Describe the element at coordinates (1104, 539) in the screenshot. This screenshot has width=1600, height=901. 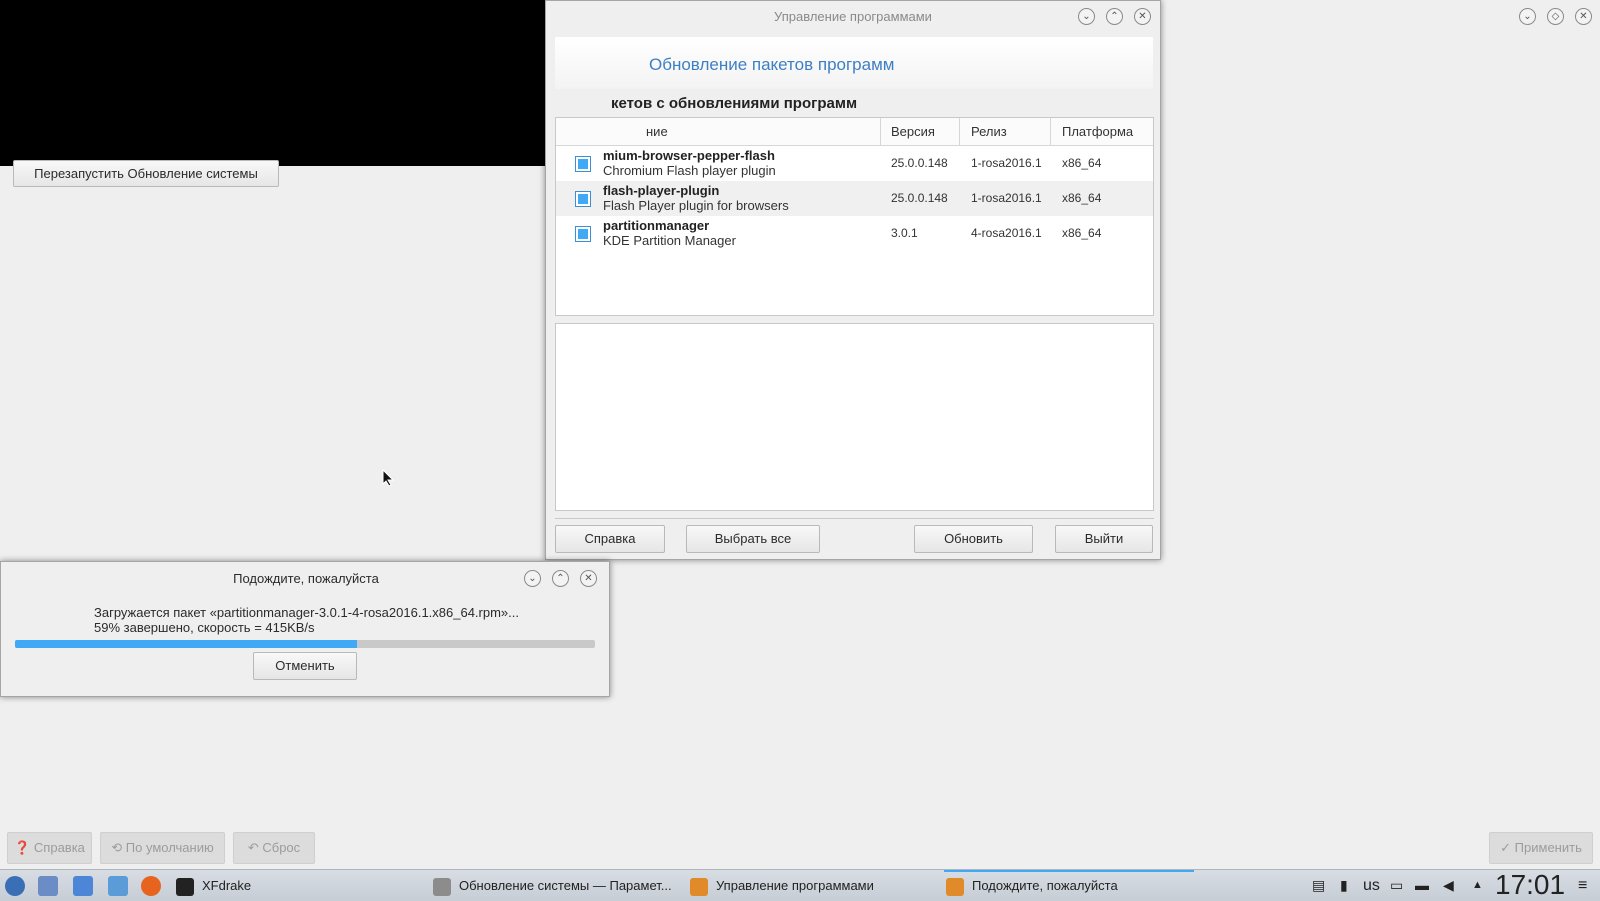
I see `exit-button: Выйти` at that location.